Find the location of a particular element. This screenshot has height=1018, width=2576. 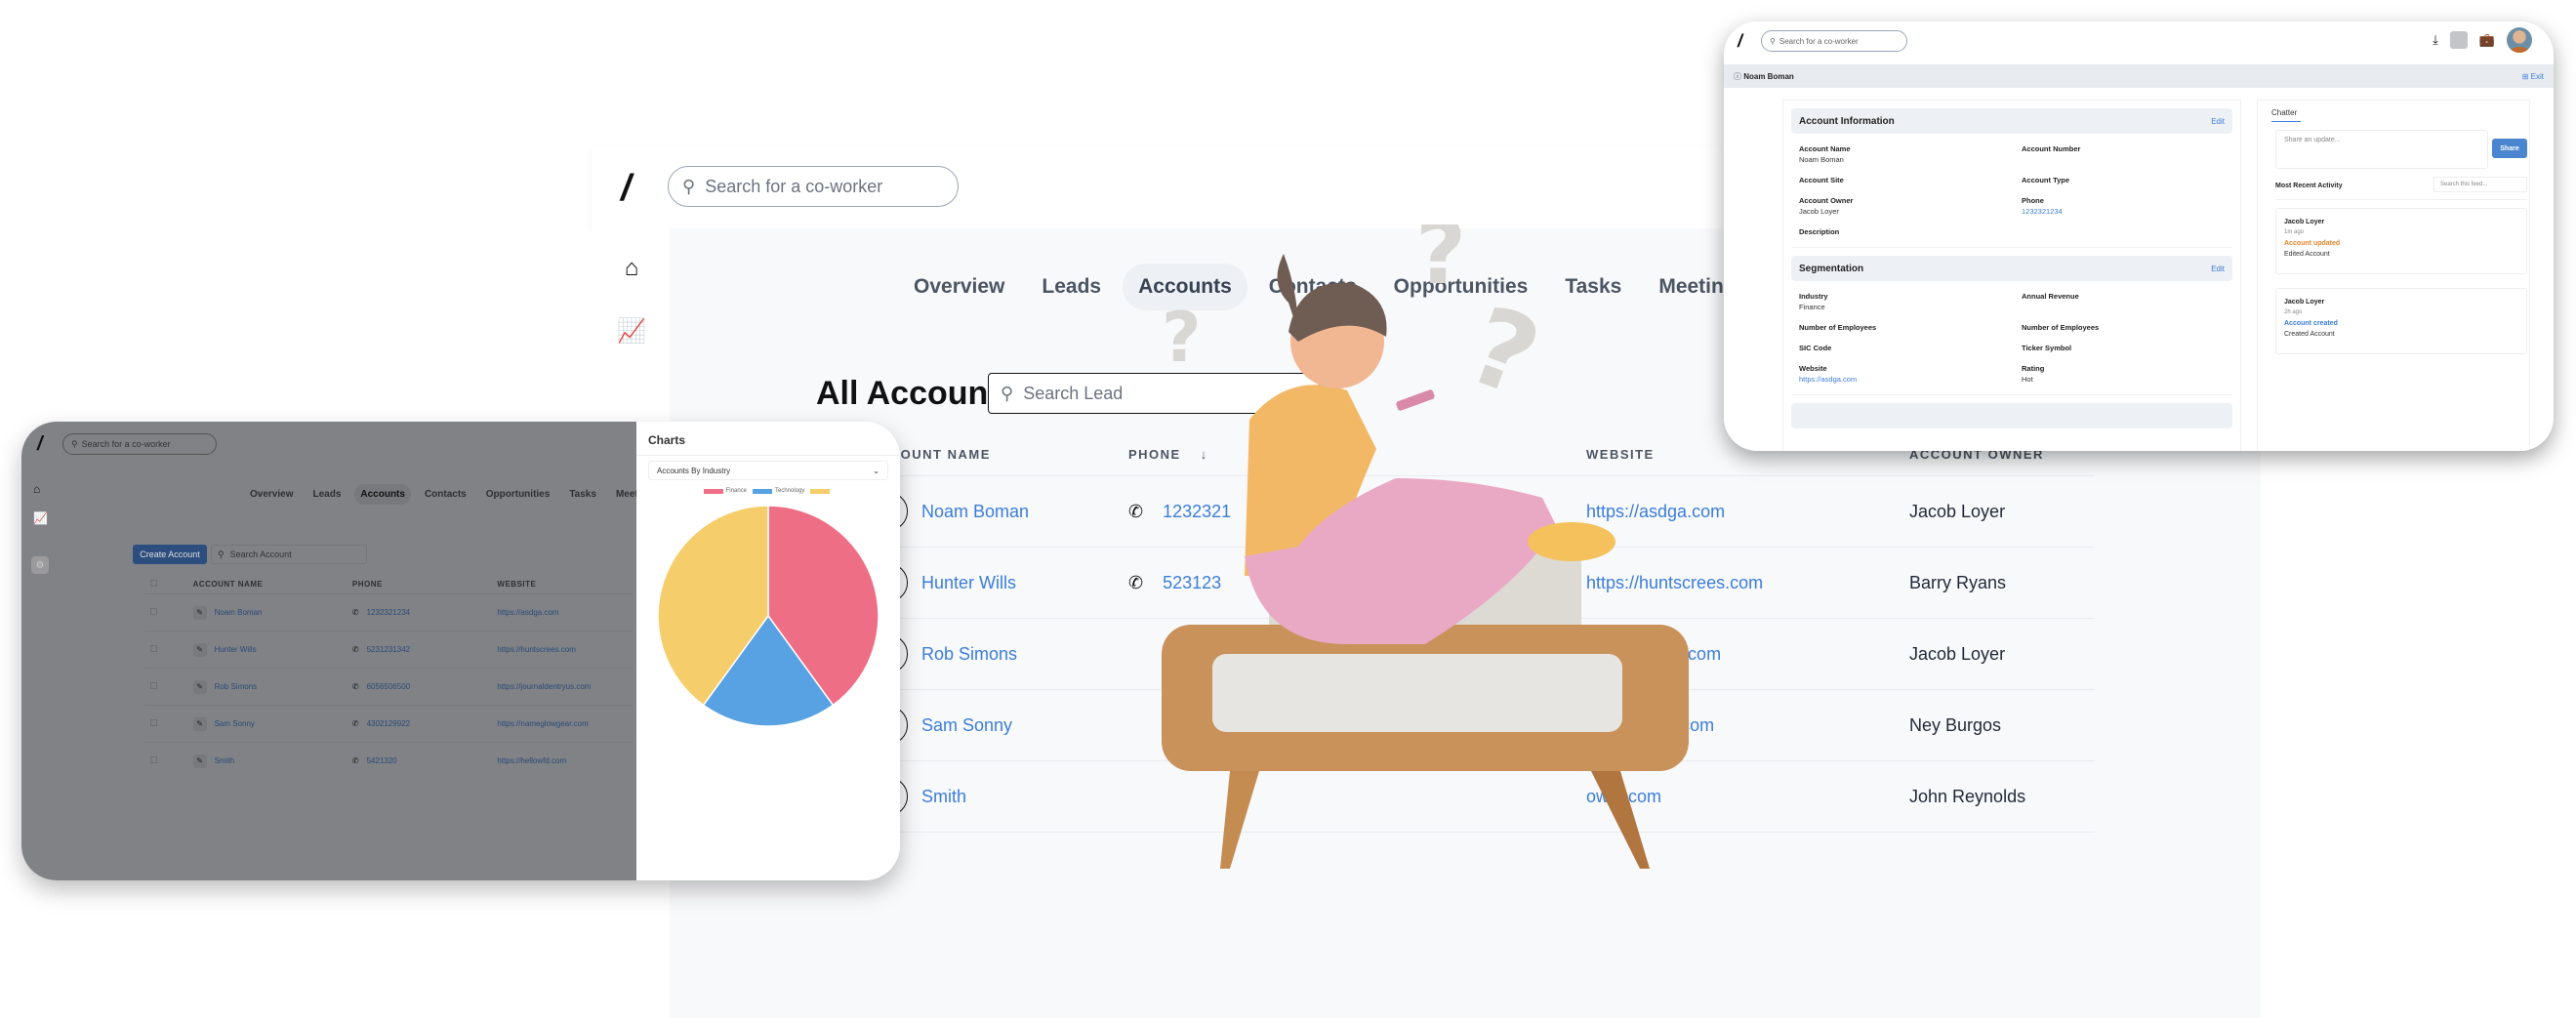

column-phone: PHONE ↓ is located at coordinates (1350, 454).